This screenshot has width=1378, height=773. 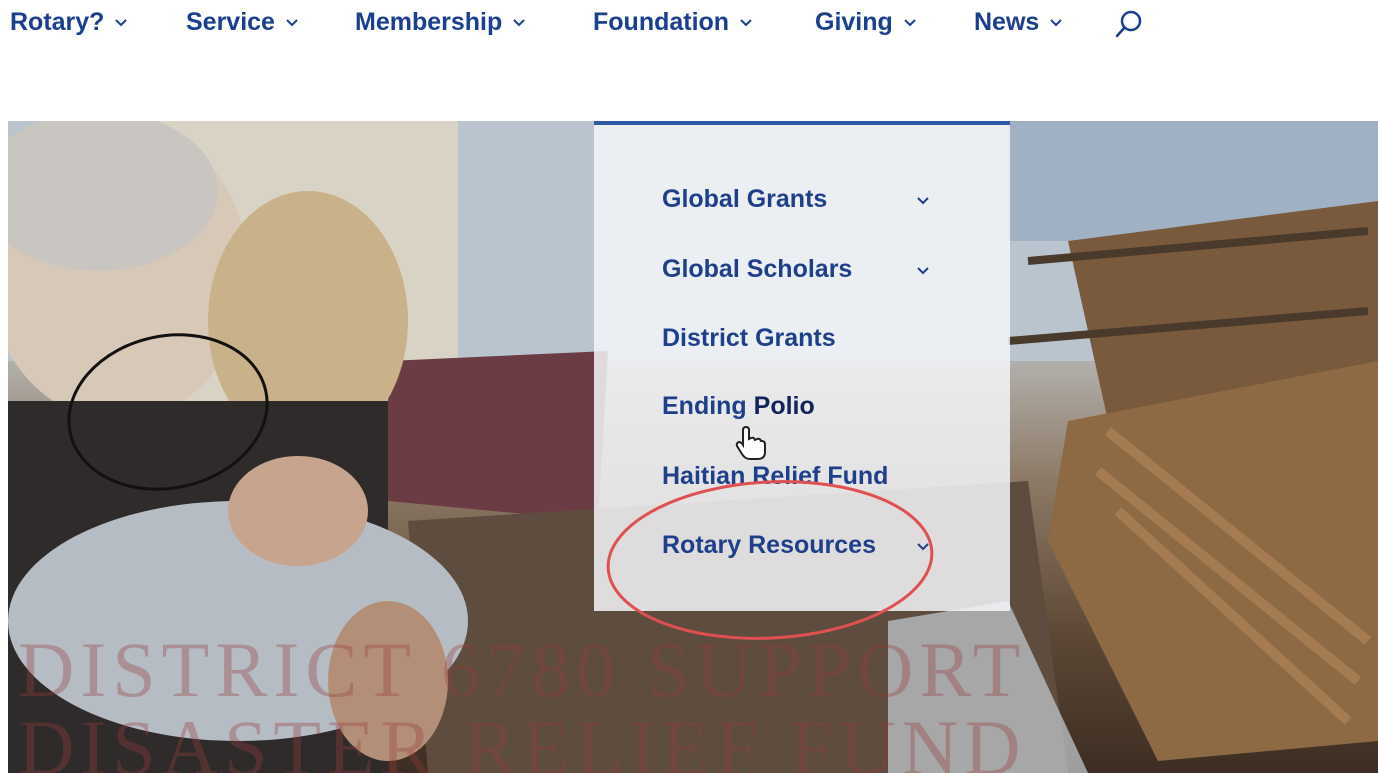 I want to click on dropdown-item-label: Ending, so click(x=708, y=406).